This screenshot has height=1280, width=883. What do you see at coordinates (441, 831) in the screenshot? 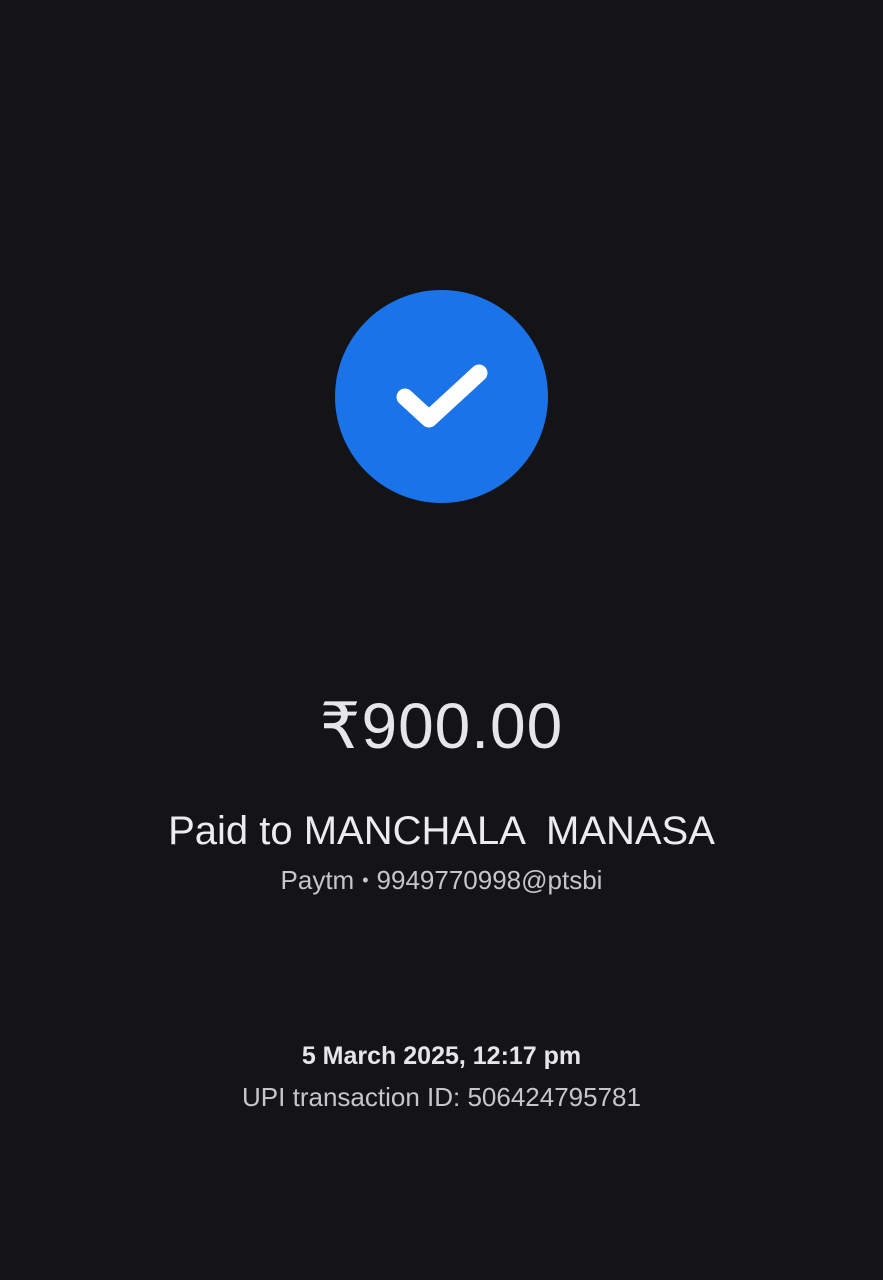
I see `payee-name: Paid to MANCHALA MANASA` at bounding box center [441, 831].